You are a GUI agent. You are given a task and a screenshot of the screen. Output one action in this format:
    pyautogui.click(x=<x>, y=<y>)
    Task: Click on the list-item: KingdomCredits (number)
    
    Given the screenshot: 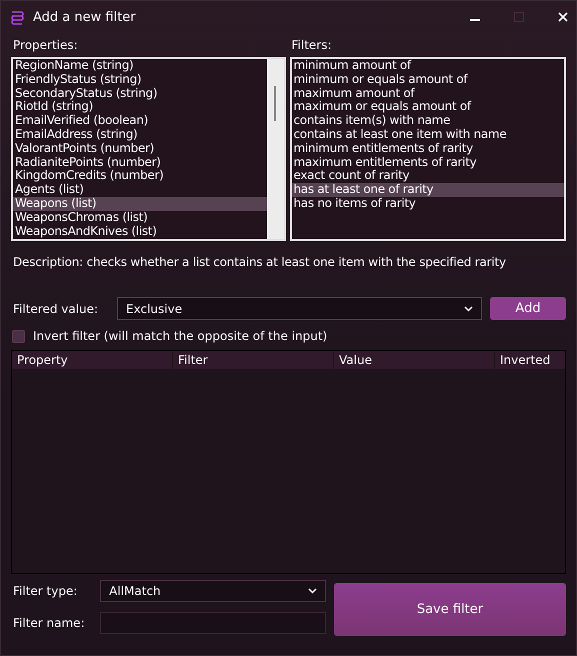 What is the action you would take?
    pyautogui.click(x=139, y=176)
    